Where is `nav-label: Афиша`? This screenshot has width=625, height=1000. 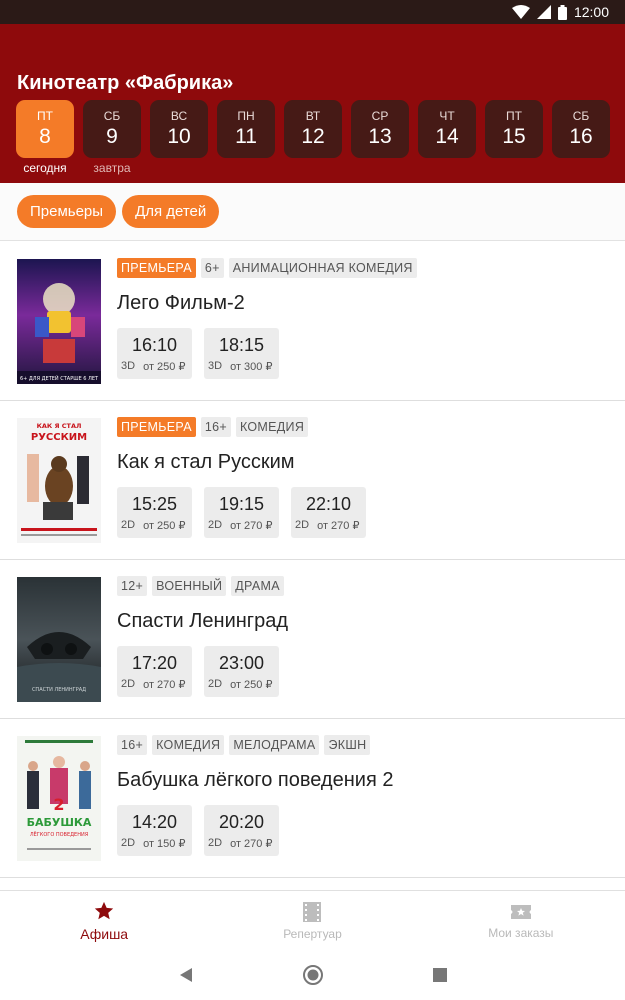 nav-label: Афиша is located at coordinates (104, 933).